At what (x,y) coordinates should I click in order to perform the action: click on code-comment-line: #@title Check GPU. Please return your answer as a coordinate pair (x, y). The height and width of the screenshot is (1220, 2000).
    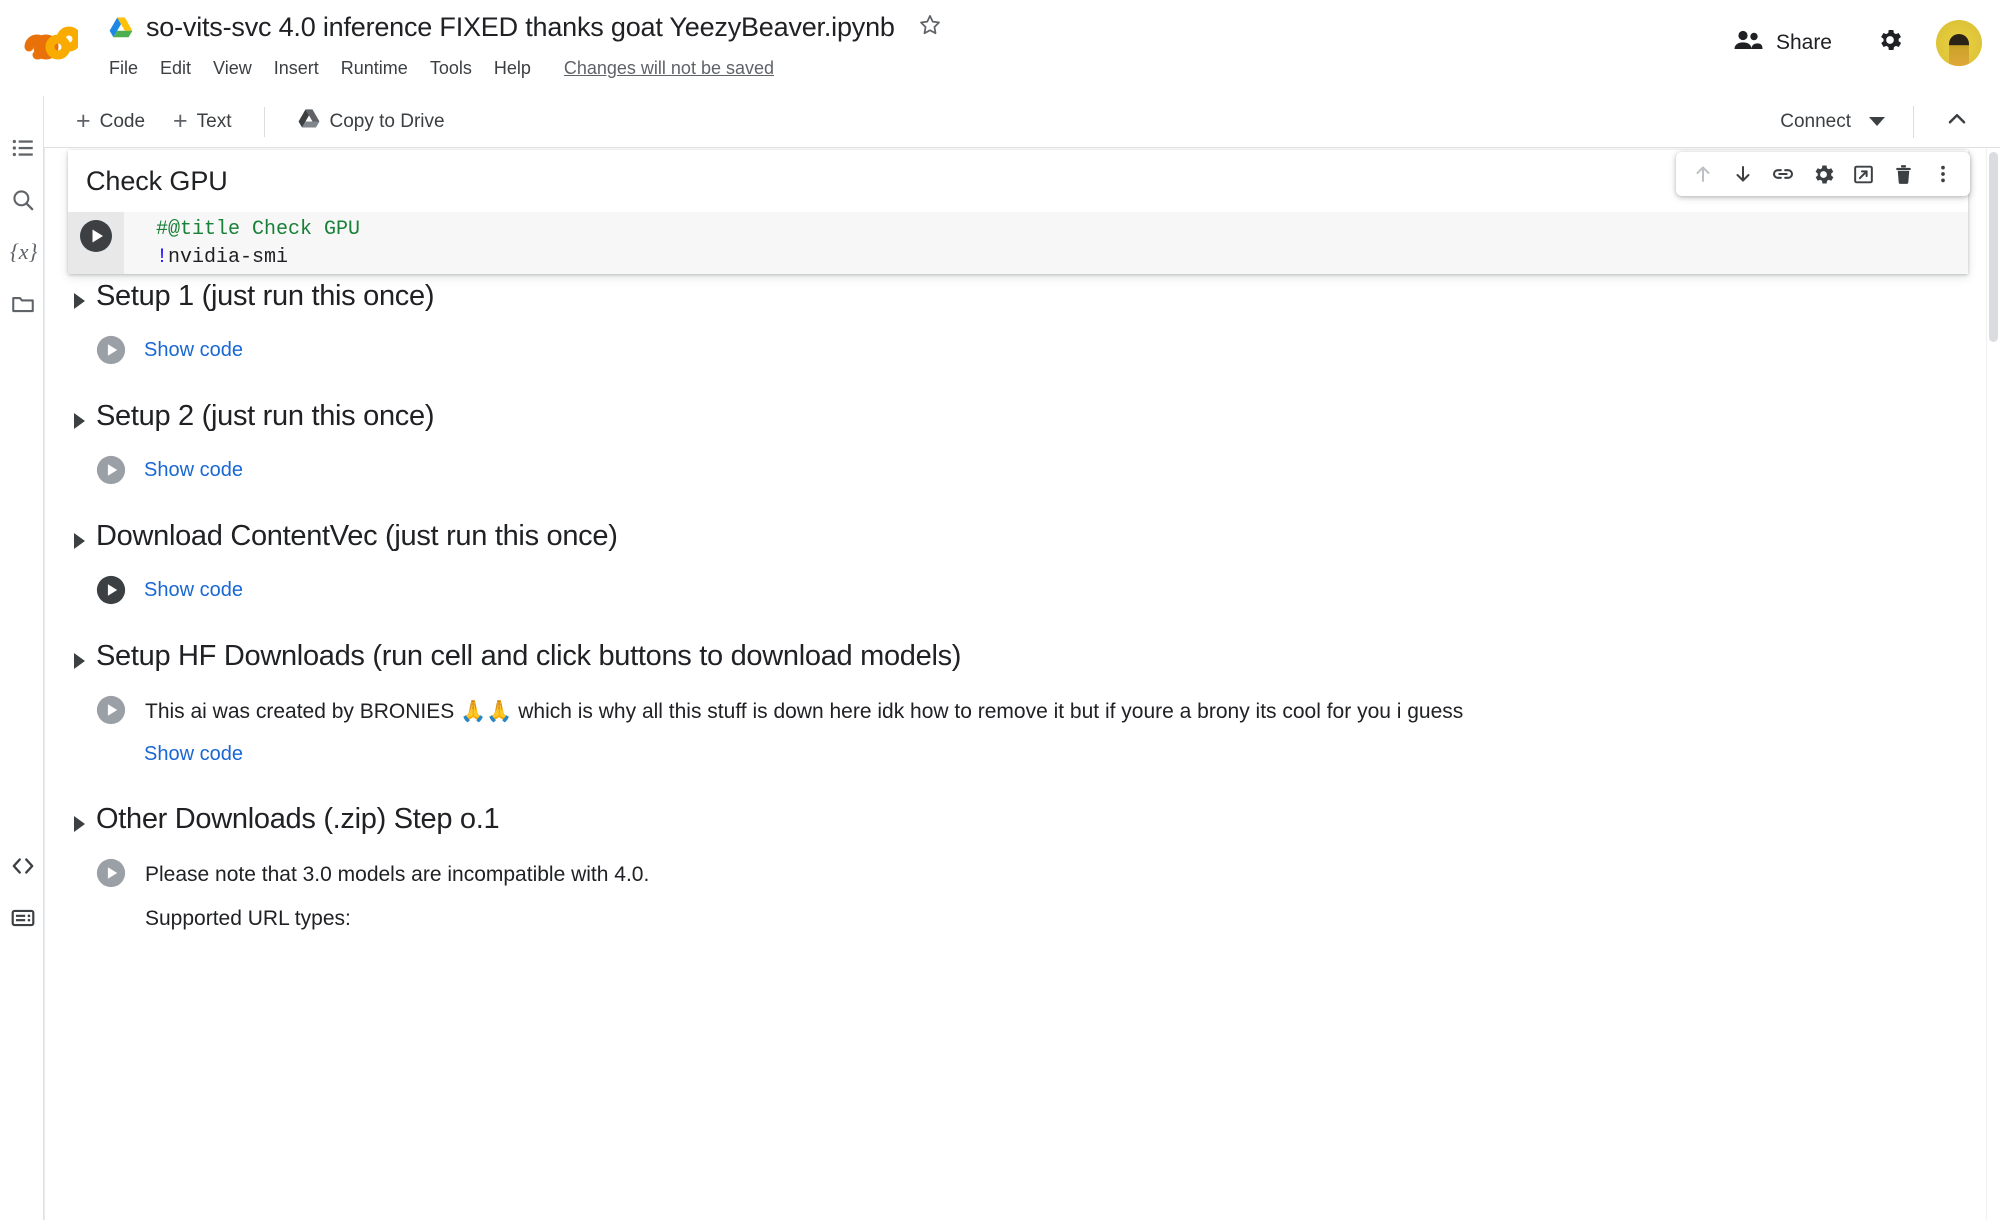
    Looking at the image, I should click on (258, 229).